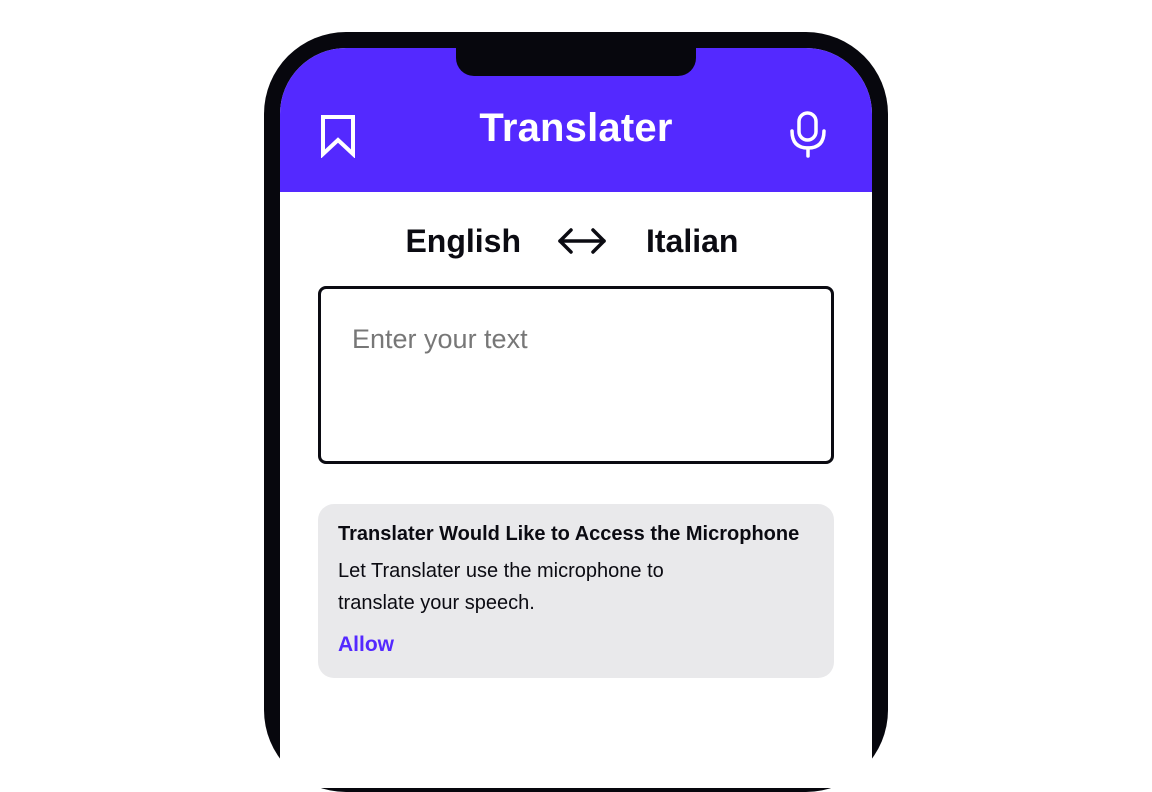 Image resolution: width=1152 pixels, height=792 pixels. I want to click on swap-arrows-icon, so click(582, 241).